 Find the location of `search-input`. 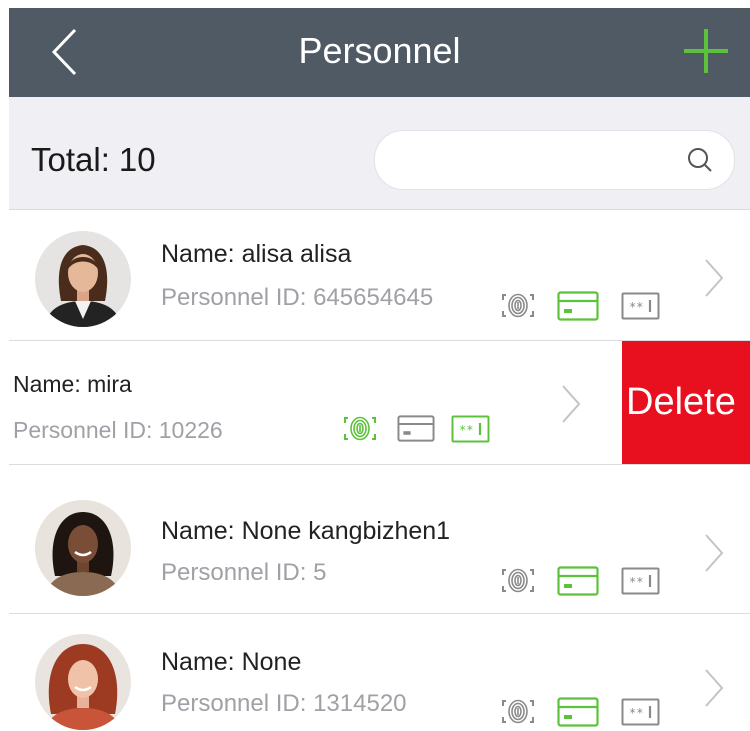

search-input is located at coordinates (532, 161).